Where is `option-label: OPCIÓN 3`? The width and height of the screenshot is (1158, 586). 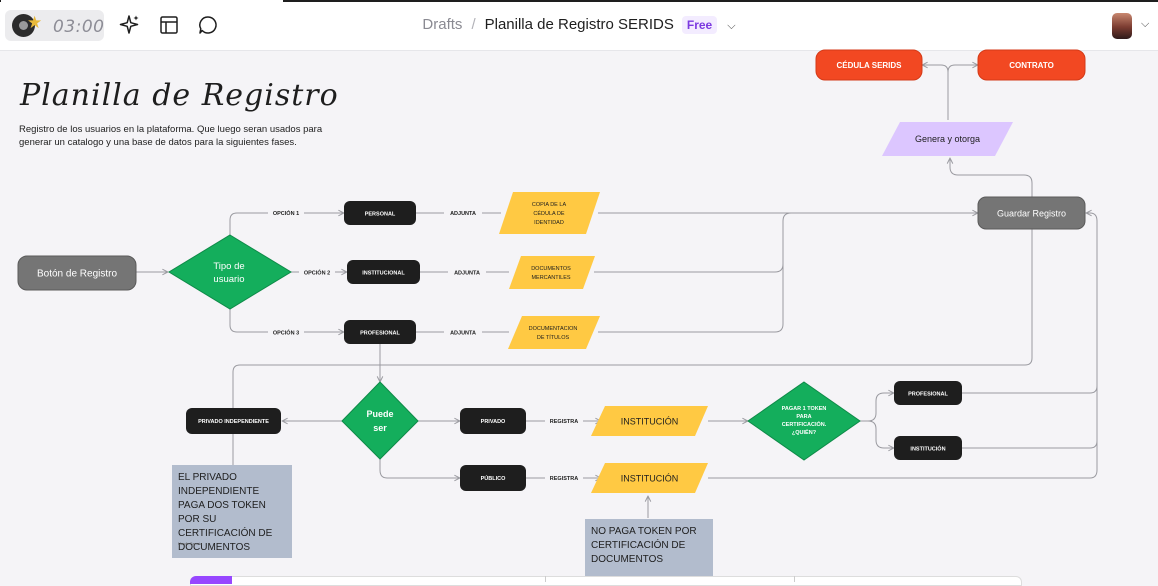 option-label: OPCIÓN 3 is located at coordinates (286, 333).